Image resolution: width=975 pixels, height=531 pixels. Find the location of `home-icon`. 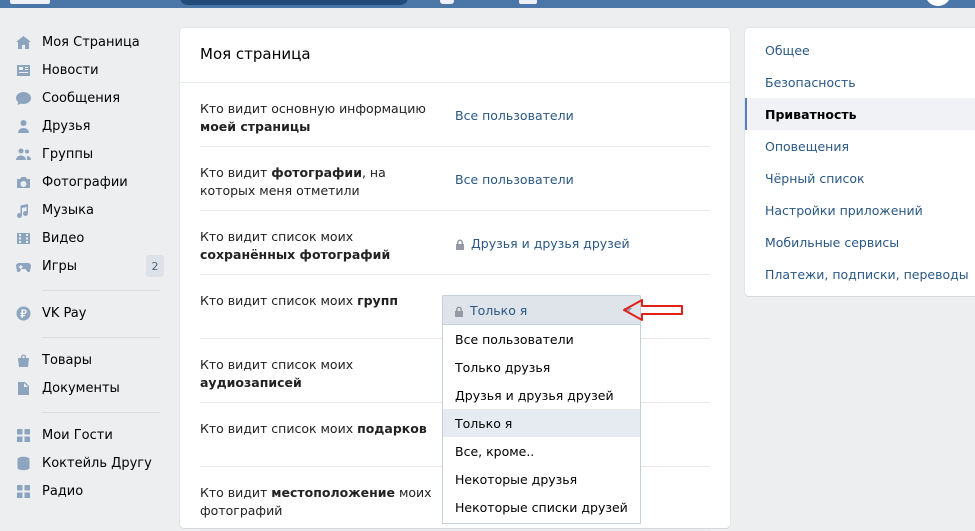

home-icon is located at coordinates (23, 42).